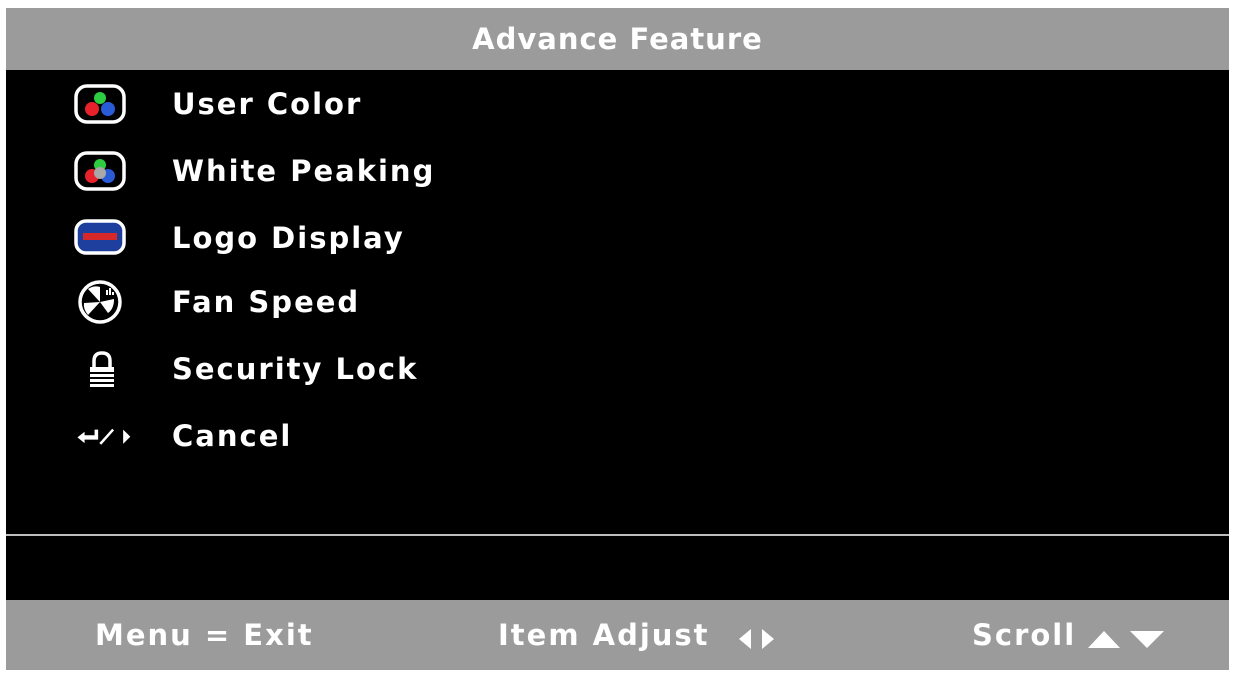 The image size is (1235, 677). What do you see at coordinates (104, 104) in the screenshot?
I see `color-balls-icon` at bounding box center [104, 104].